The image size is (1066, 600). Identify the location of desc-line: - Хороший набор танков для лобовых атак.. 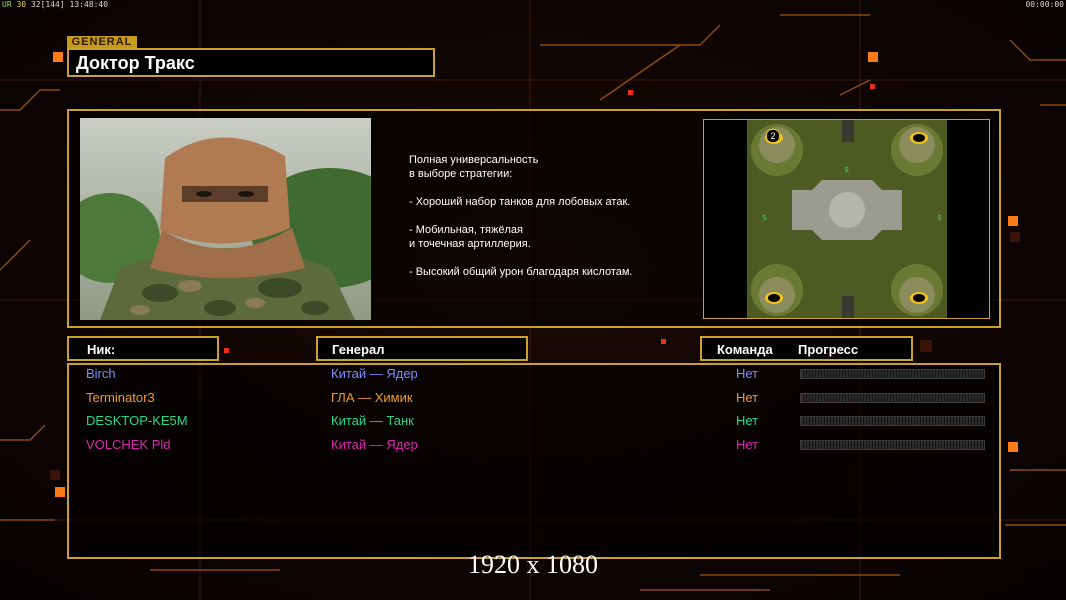
(520, 202).